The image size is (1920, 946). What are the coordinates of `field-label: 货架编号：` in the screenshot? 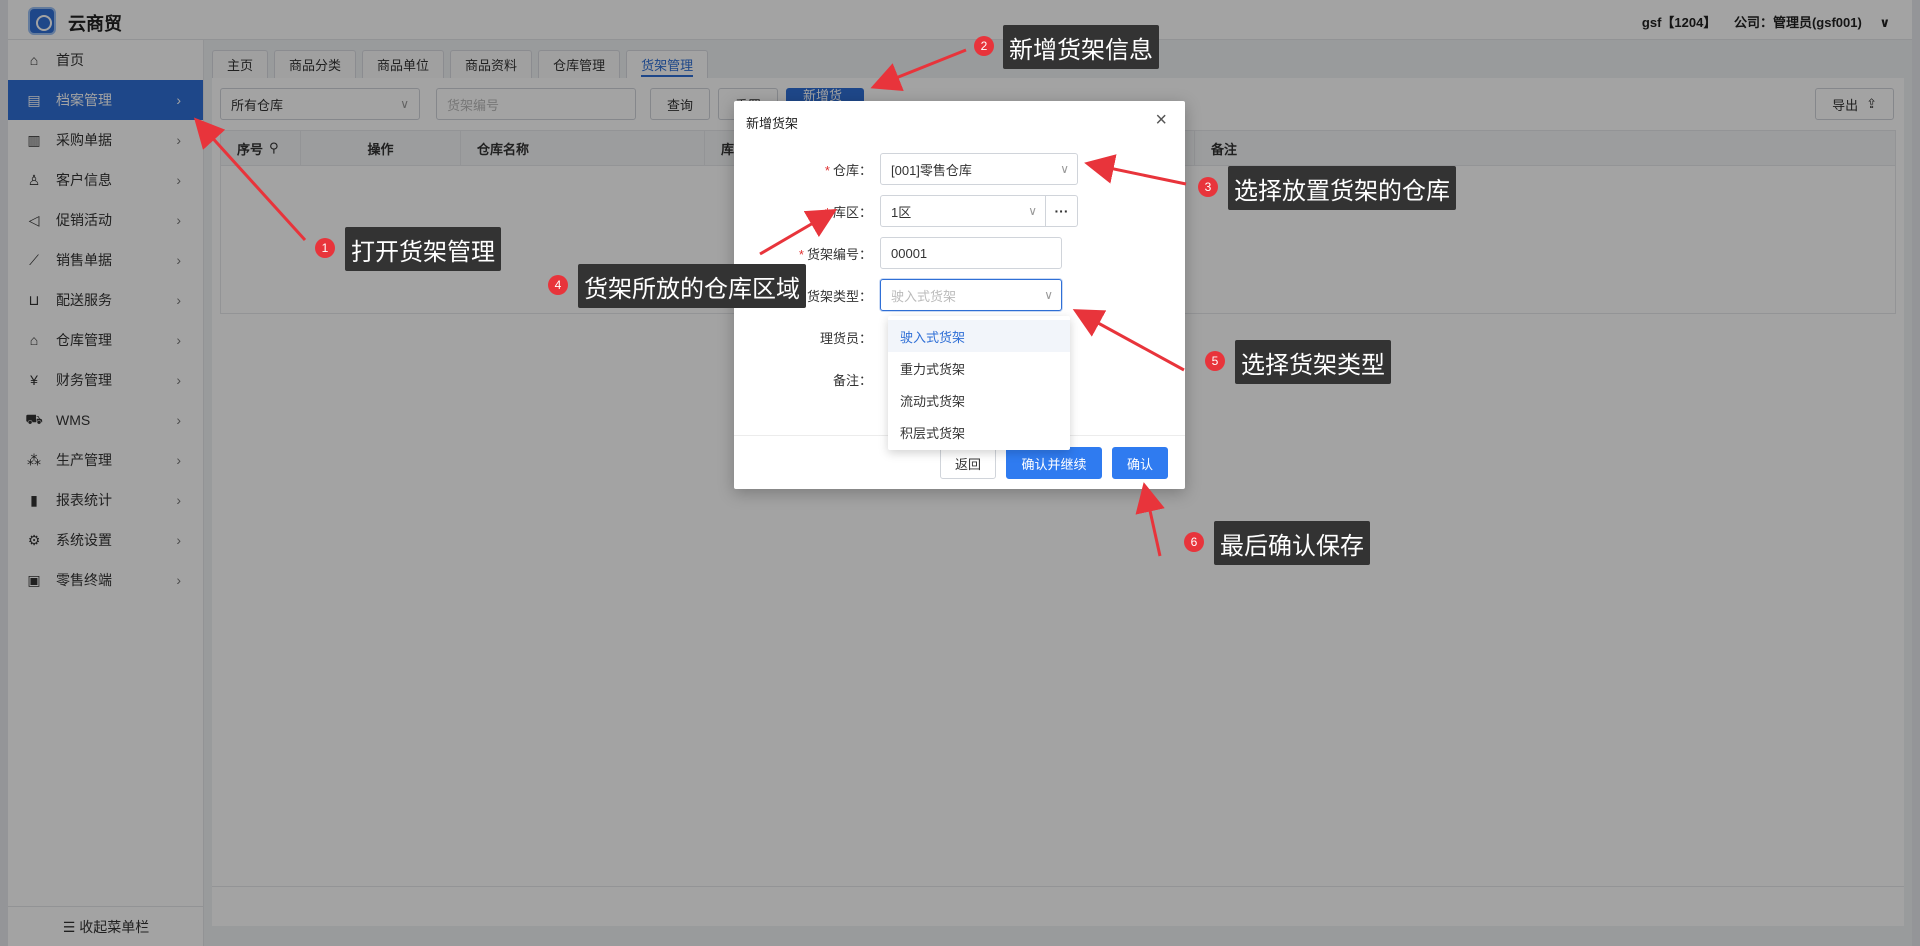 It's located at (839, 254).